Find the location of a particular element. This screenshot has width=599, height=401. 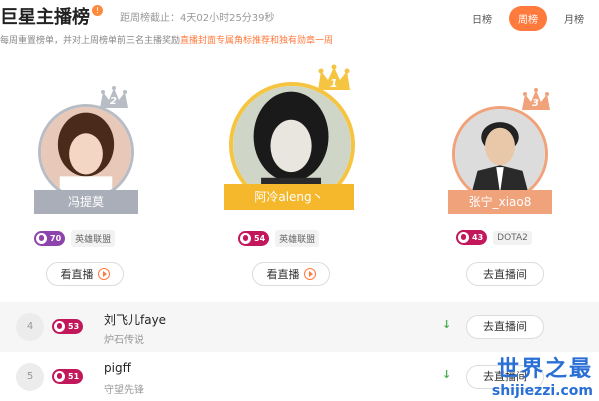

rule-description: 每周重置榜单，并对上周榜单前三名主播奖励直播封面专属角标推荐和独有勋章一周 is located at coordinates (166, 39).